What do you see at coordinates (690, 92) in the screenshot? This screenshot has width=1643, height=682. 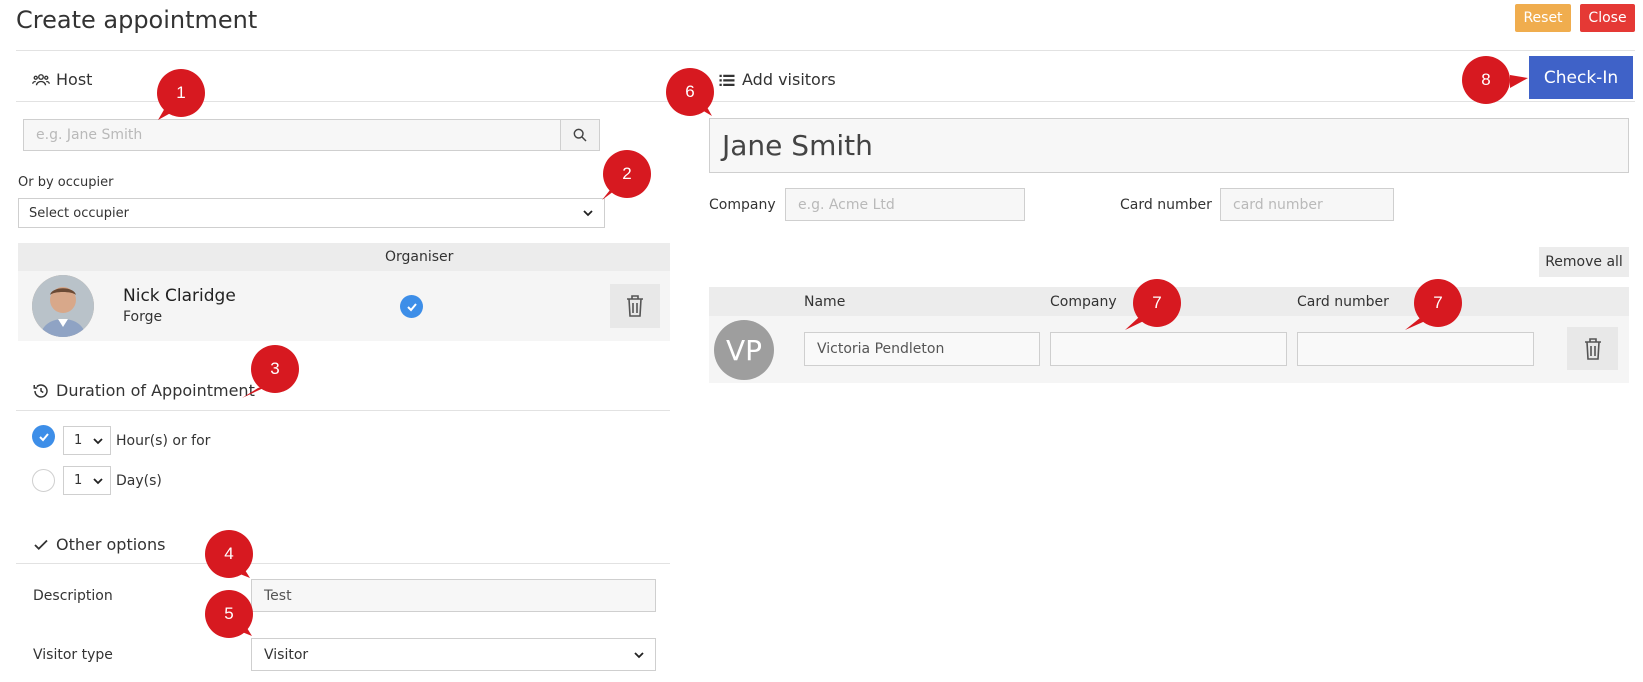 I see `callout-6: 6` at bounding box center [690, 92].